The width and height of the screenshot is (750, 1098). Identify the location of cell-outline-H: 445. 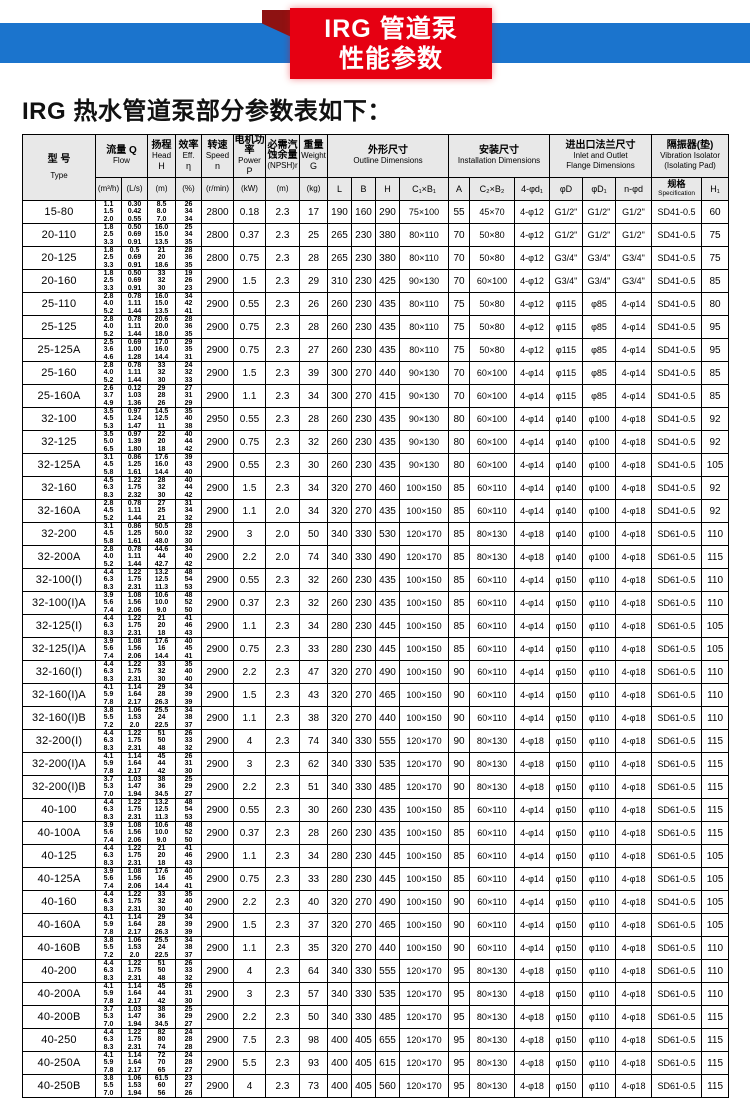
(387, 626).